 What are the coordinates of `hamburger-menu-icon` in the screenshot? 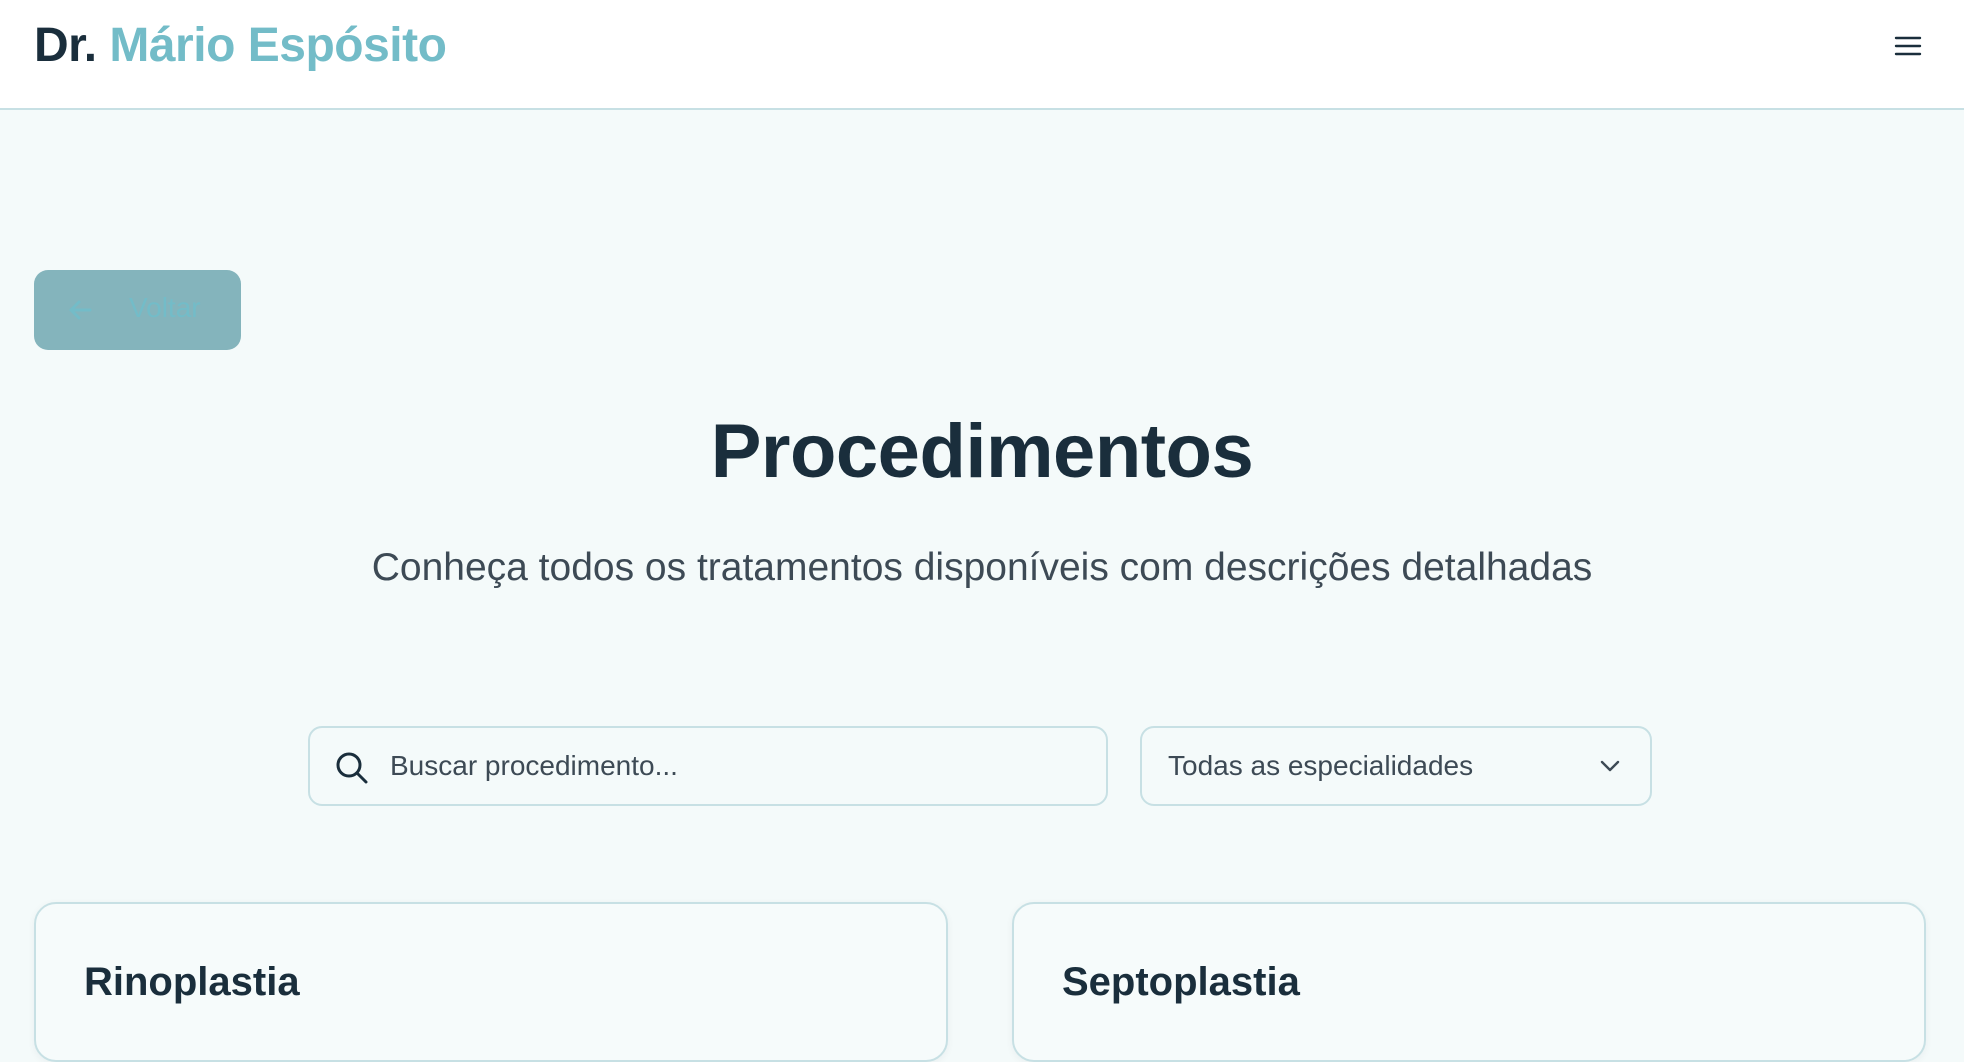 It's located at (1908, 46).